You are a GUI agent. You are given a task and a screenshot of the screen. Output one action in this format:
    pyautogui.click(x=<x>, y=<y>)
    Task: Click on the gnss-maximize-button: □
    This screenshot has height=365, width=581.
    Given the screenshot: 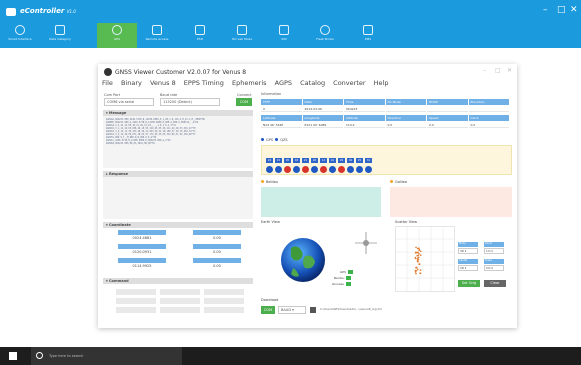 What is the action you would take?
    pyautogui.click(x=498, y=70)
    